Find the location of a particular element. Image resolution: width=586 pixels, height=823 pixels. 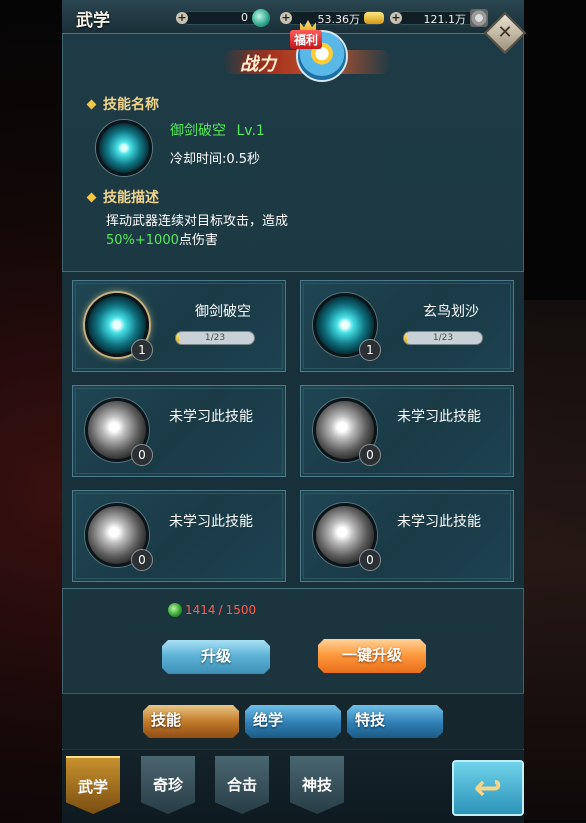

welfare-tag: 福利 is located at coordinates (306, 39).